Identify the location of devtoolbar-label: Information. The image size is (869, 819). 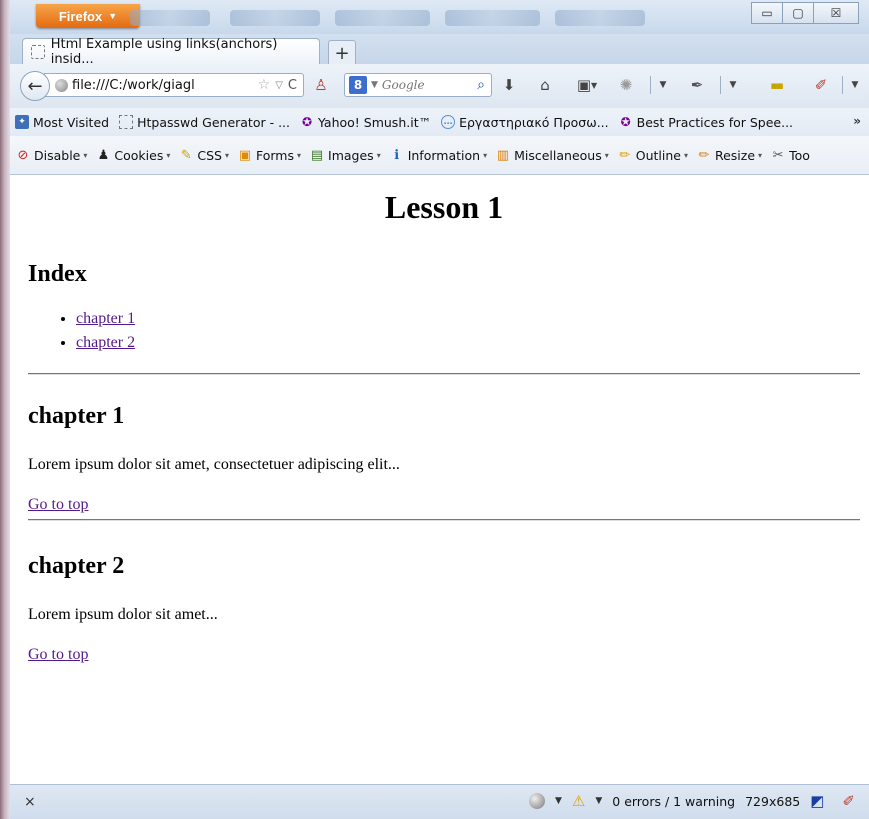
(444, 155).